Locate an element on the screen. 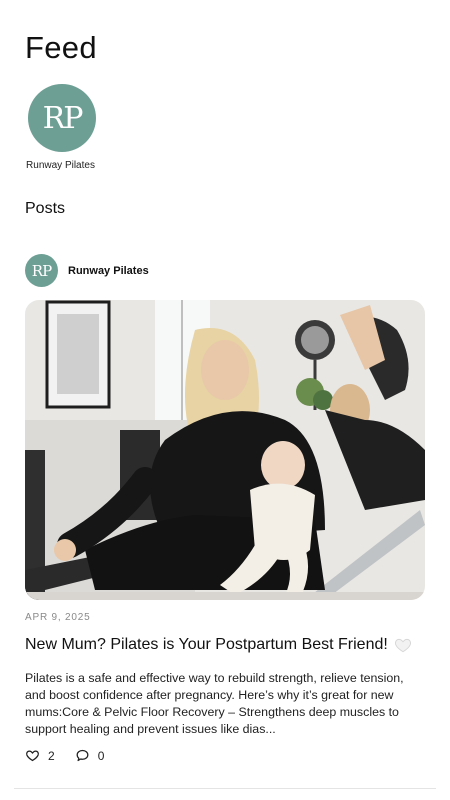 The height and width of the screenshot is (800, 450). post-header: RP Runway Pilates is located at coordinates (87, 270).